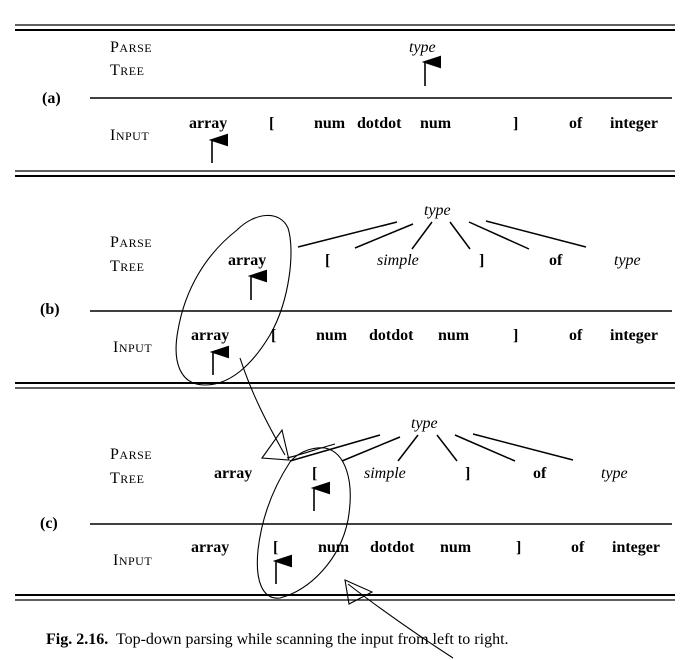 The width and height of the screenshot is (688, 660). I want to click on row-label-input-b: INPUT, so click(132, 348).